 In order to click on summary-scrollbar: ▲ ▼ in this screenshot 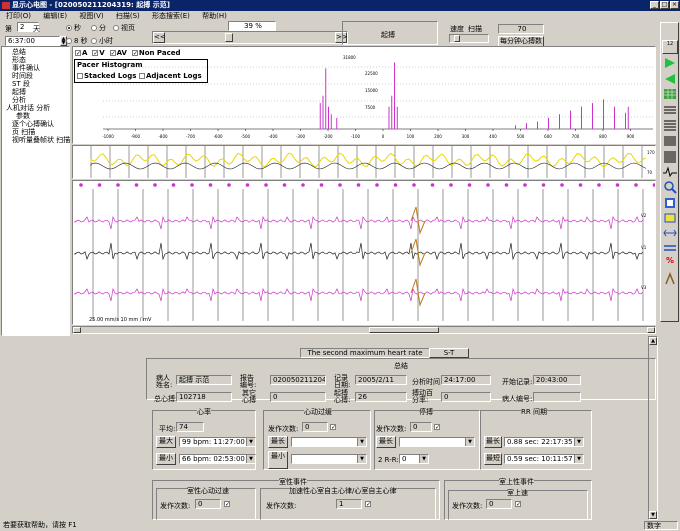, I will do `click(653, 428)`.